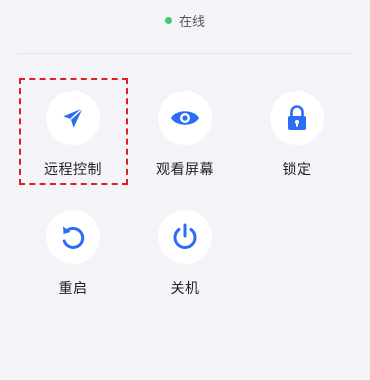  I want to click on view-screen-icon-circle, so click(185, 118).